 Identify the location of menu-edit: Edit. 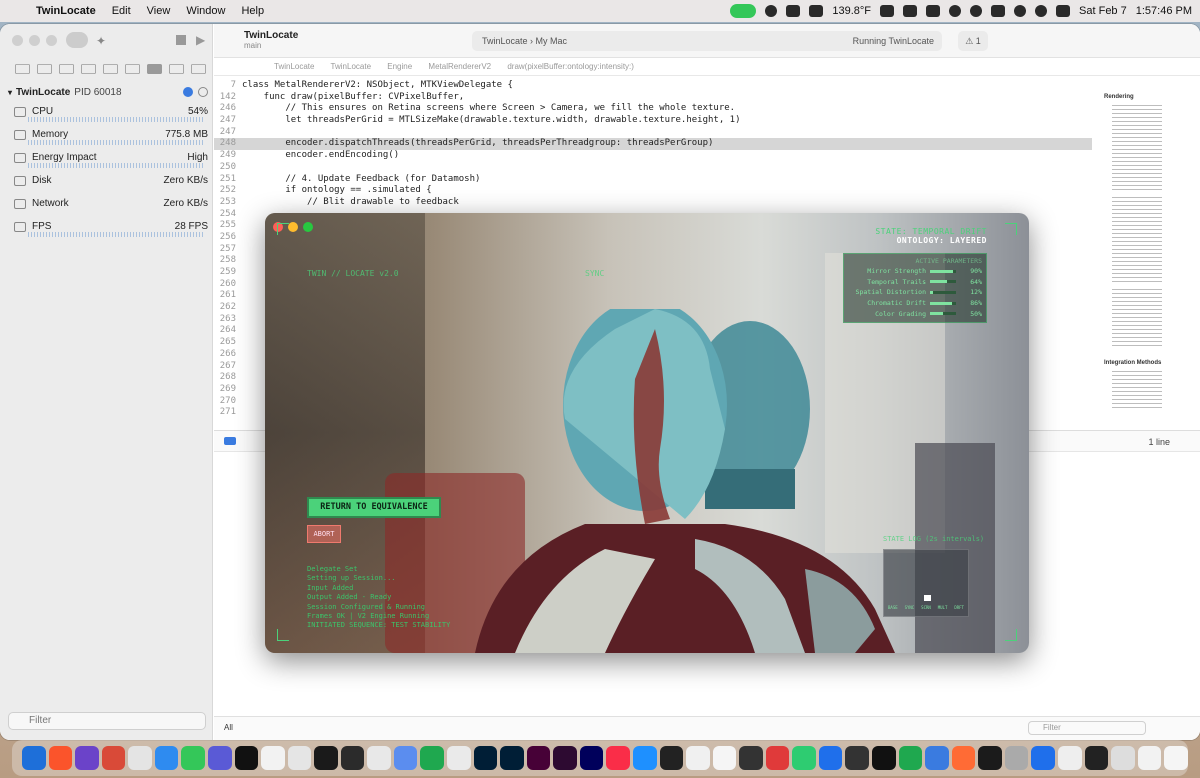
(121, 11).